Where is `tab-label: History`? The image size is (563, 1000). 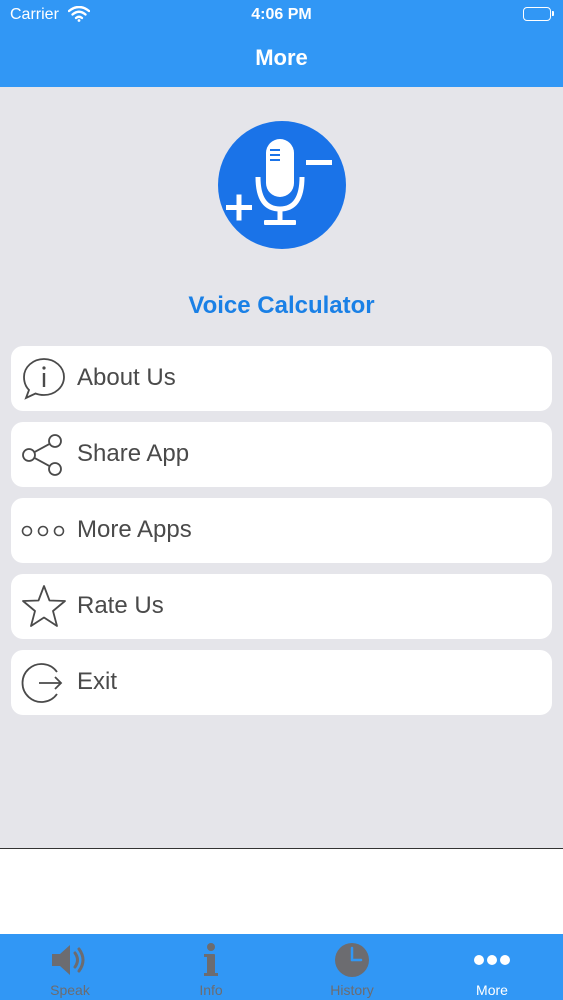 tab-label: History is located at coordinates (352, 990).